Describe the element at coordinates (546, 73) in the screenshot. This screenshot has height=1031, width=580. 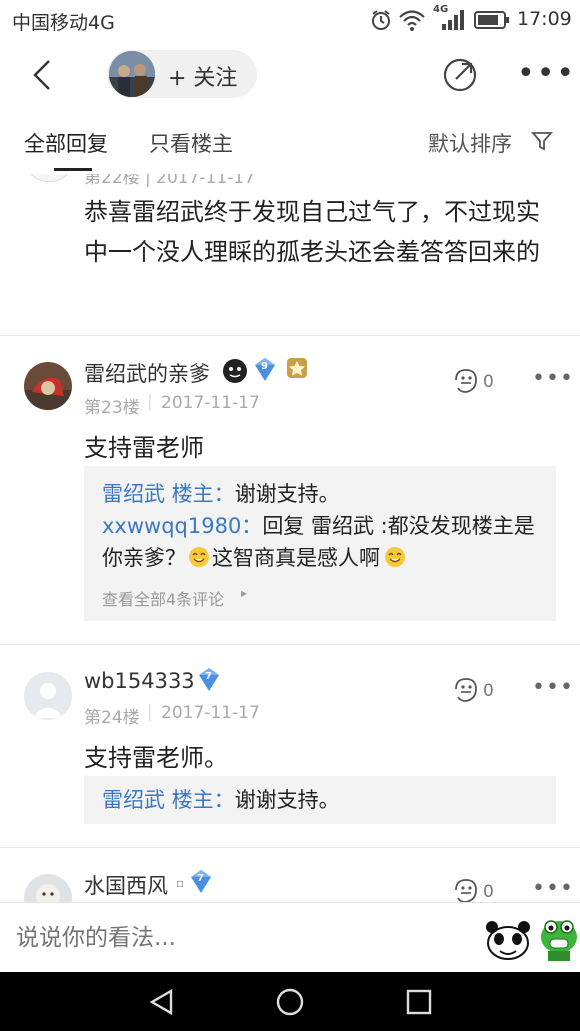
I see `more-menu-icon: •••` at that location.